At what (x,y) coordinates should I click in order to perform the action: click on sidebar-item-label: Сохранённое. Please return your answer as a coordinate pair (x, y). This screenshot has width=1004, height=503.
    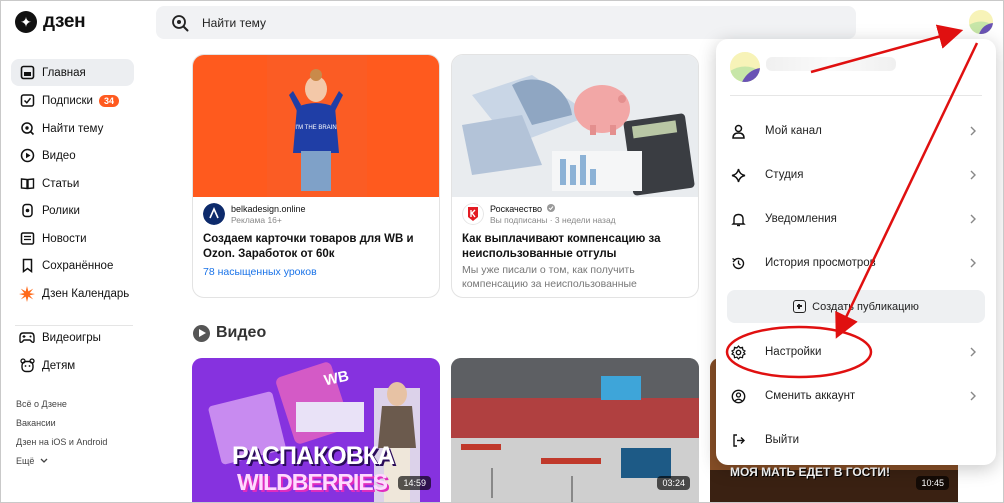
    Looking at the image, I should click on (78, 265).